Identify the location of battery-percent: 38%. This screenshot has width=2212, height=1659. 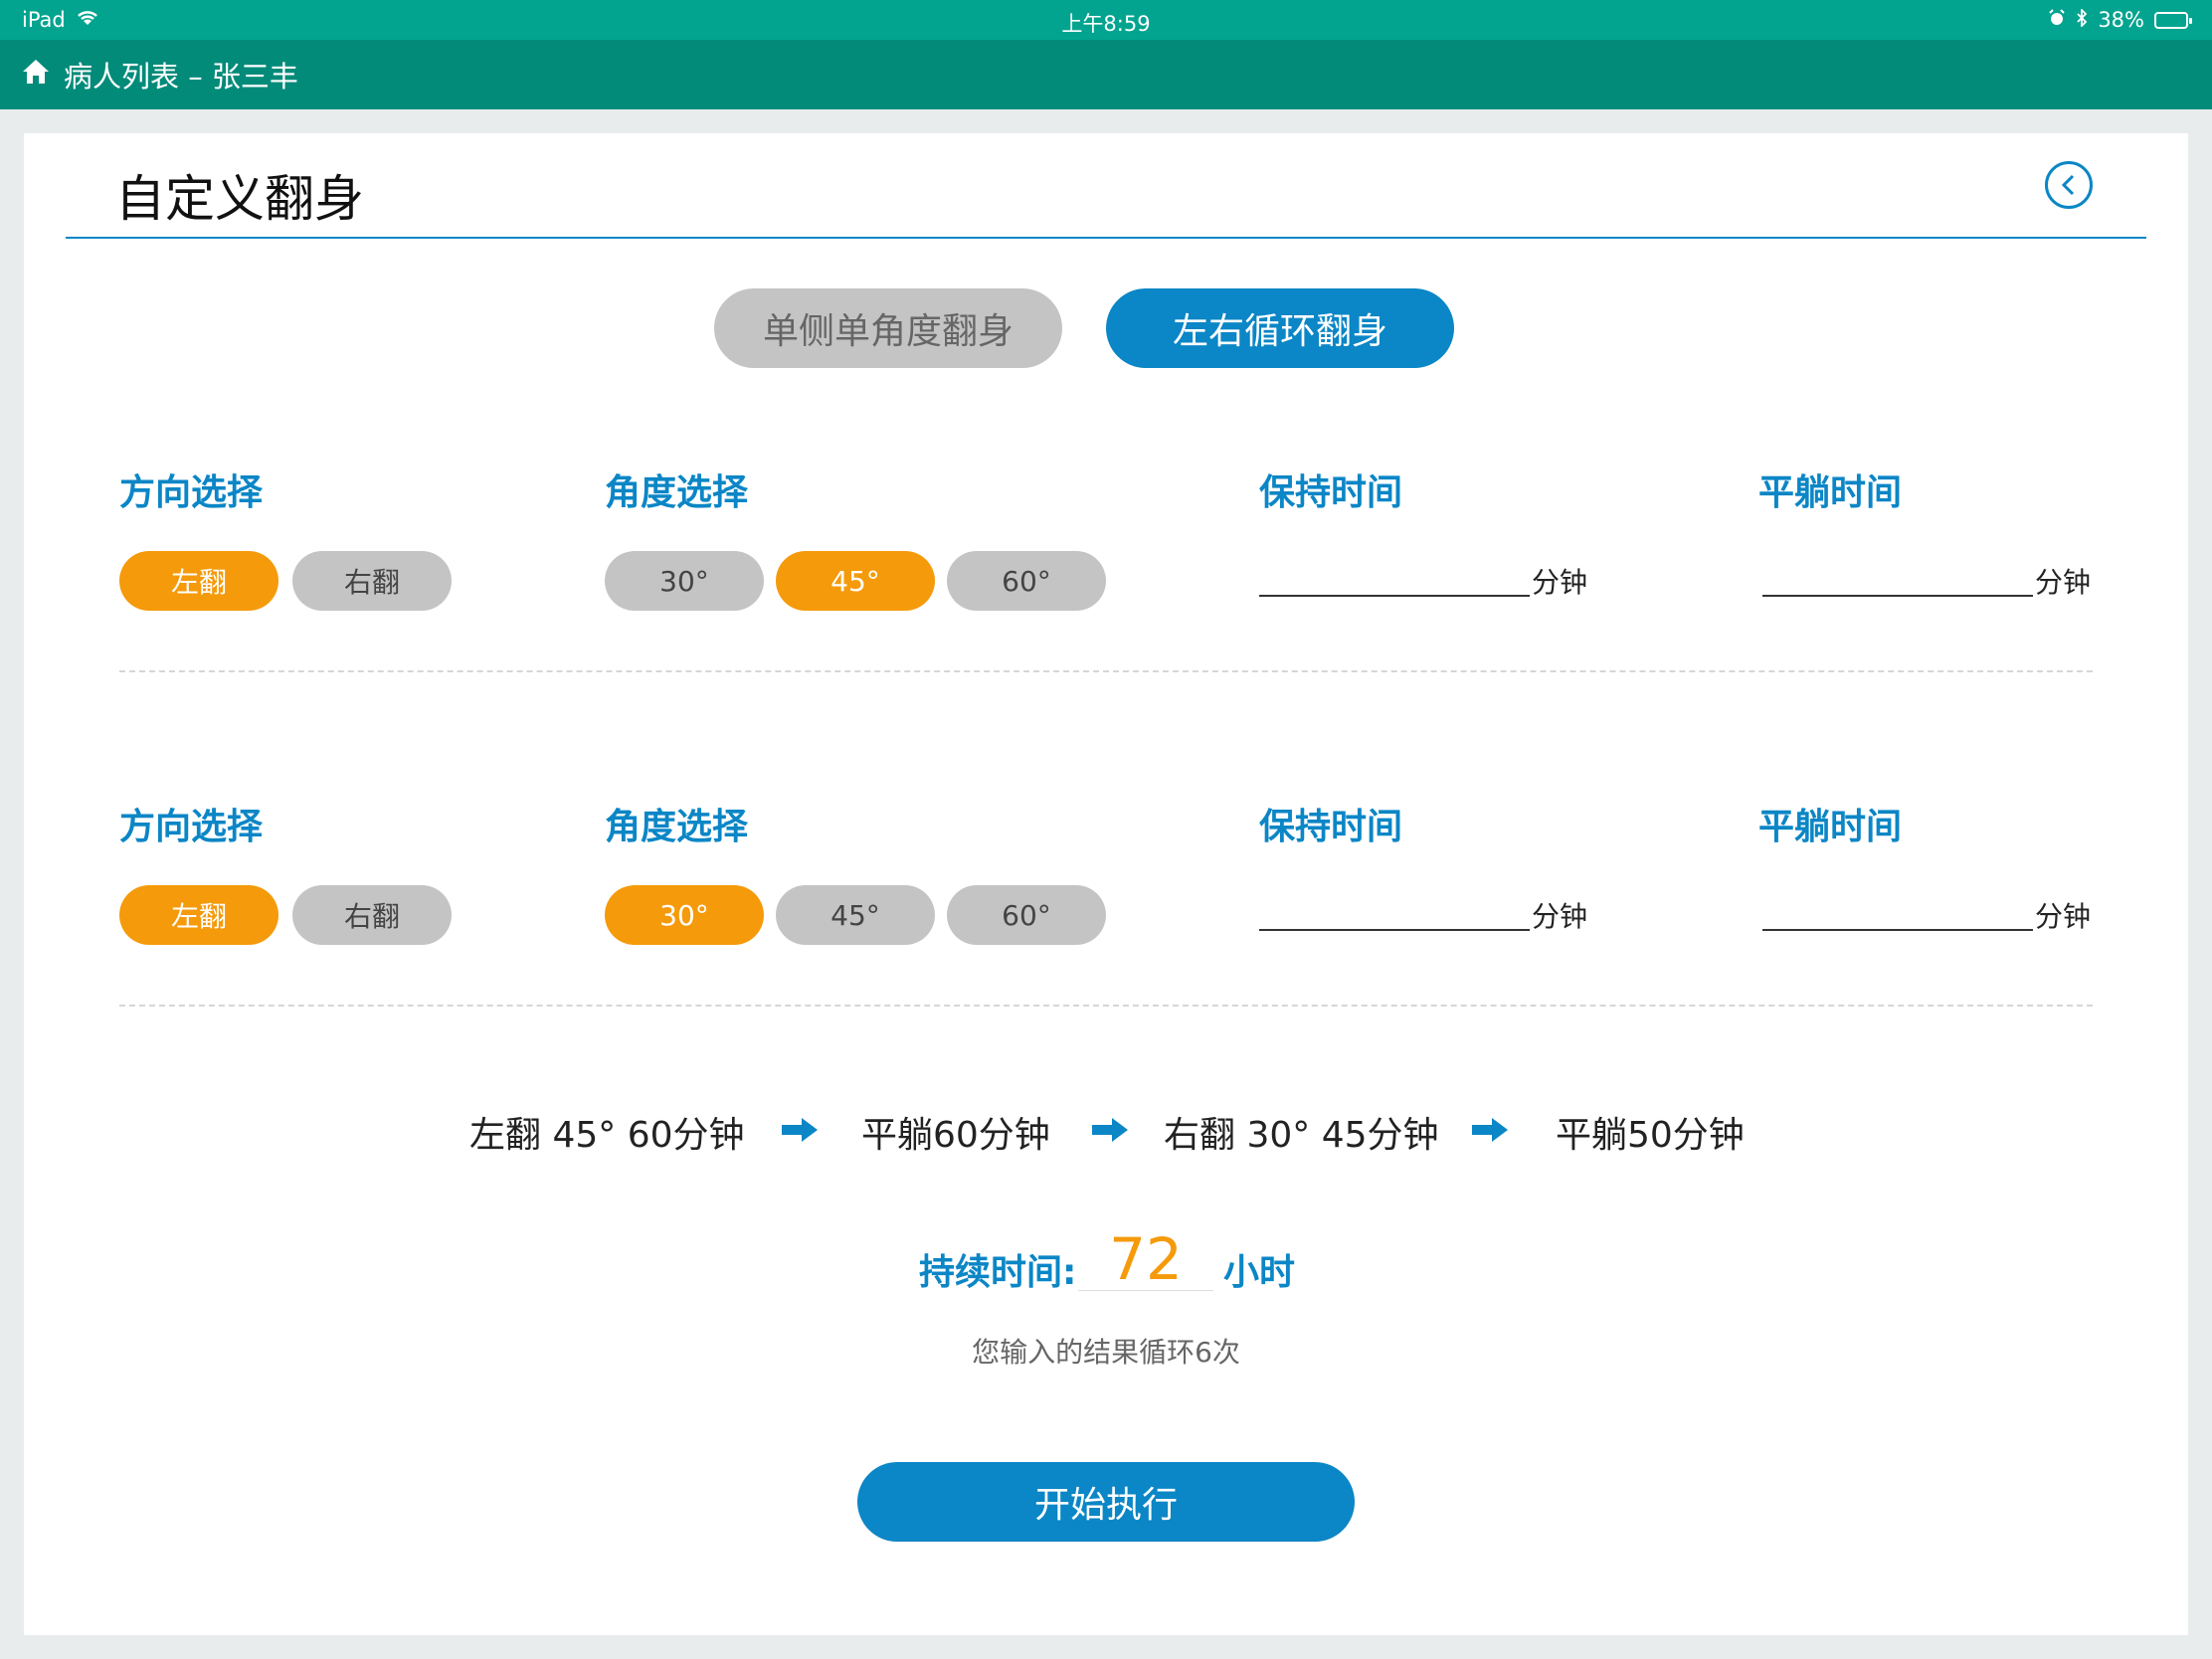
(2121, 20).